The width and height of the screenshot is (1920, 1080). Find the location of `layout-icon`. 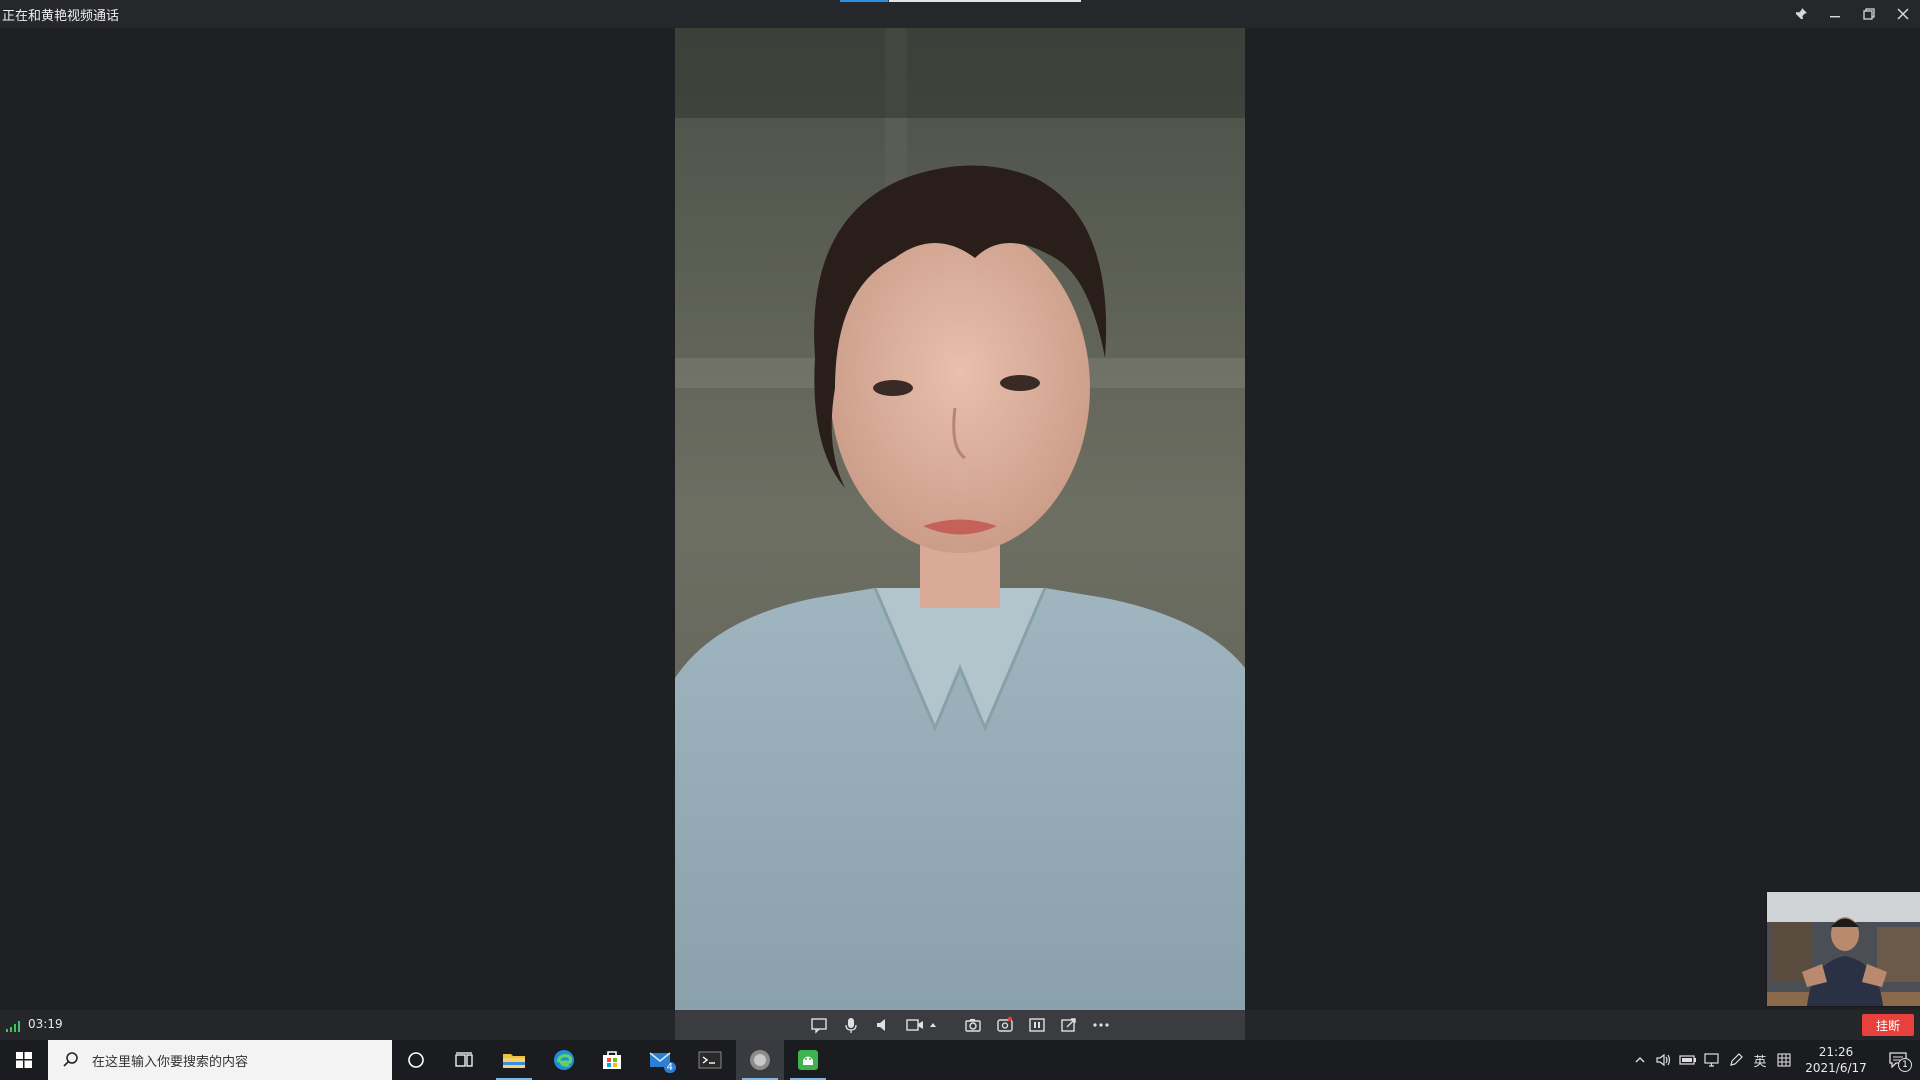

layout-icon is located at coordinates (1037, 1025).